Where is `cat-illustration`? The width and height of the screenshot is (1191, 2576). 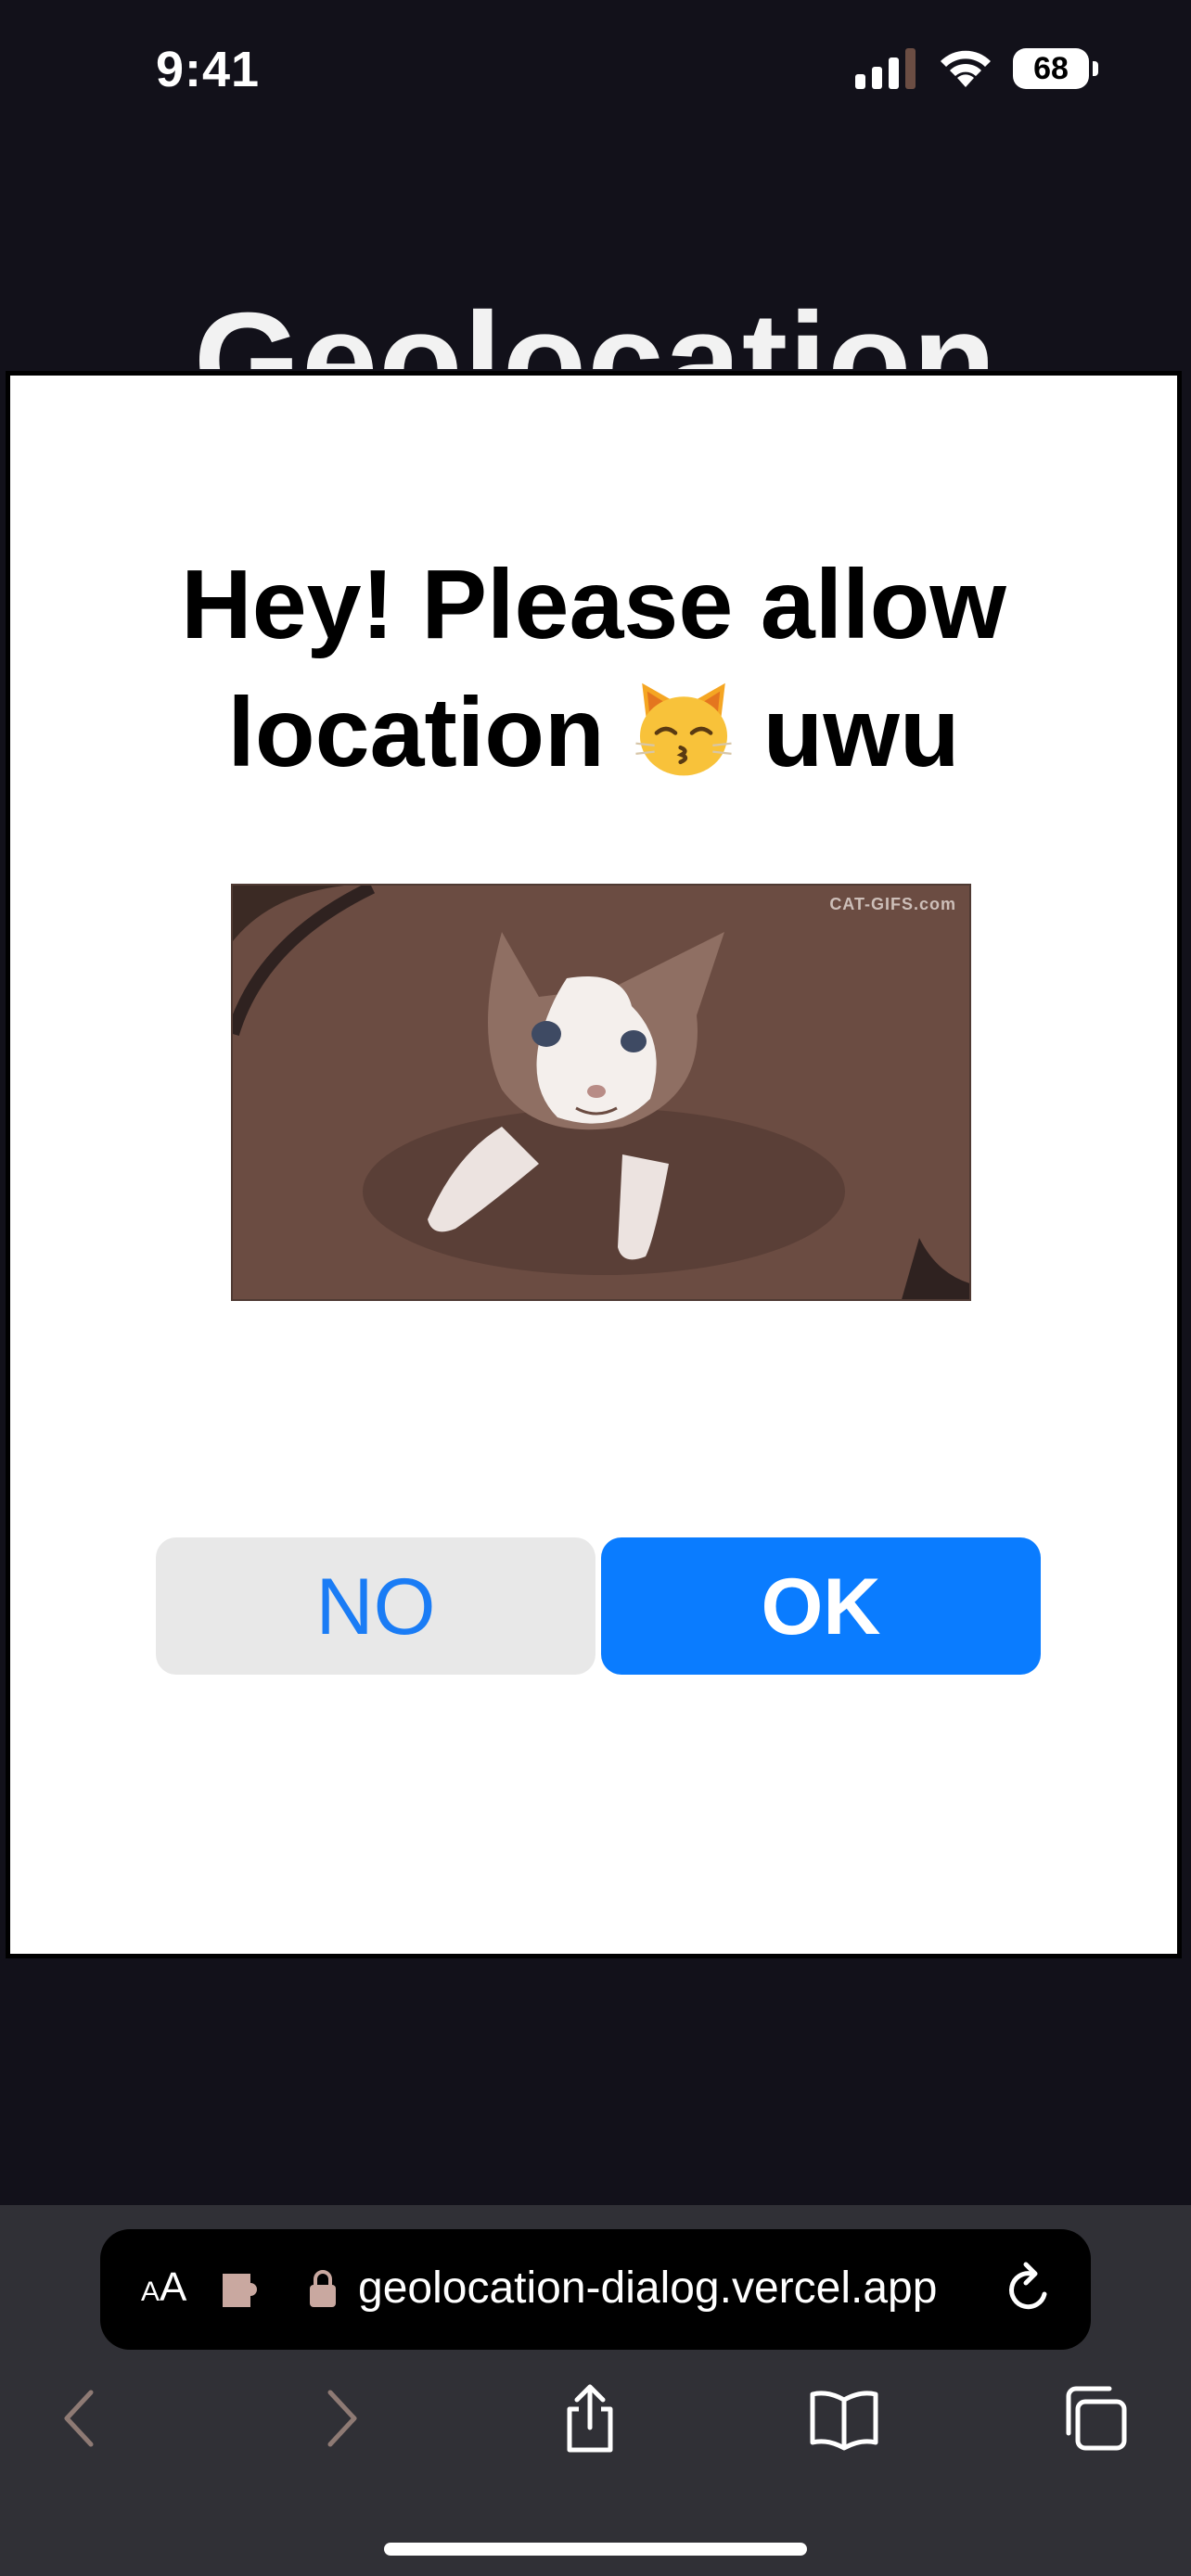 cat-illustration is located at coordinates (601, 1092).